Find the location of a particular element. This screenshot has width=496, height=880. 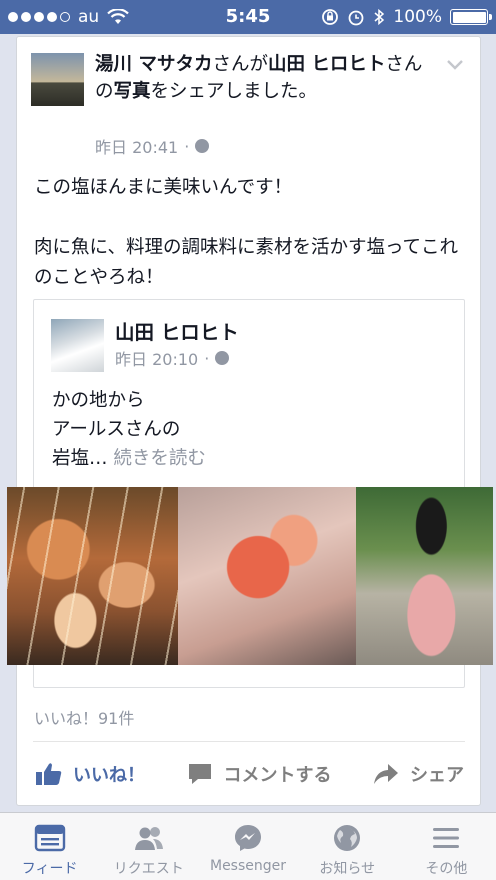

author-avatar is located at coordinates (57, 79).